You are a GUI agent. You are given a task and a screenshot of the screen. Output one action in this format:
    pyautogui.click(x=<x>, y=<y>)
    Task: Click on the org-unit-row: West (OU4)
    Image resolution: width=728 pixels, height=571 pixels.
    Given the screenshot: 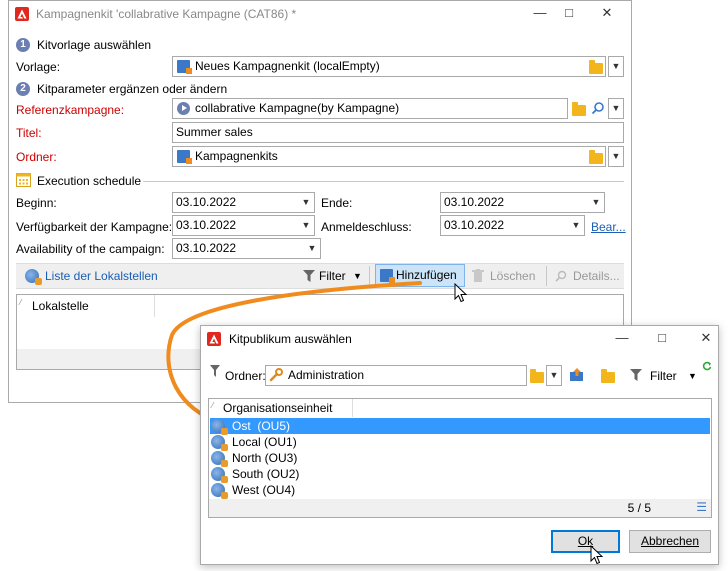 What is the action you would take?
    pyautogui.click(x=460, y=490)
    